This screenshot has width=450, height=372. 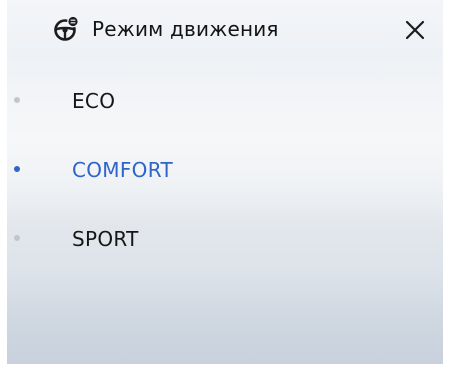 I want to click on mode-label: COMFORT, so click(x=122, y=170).